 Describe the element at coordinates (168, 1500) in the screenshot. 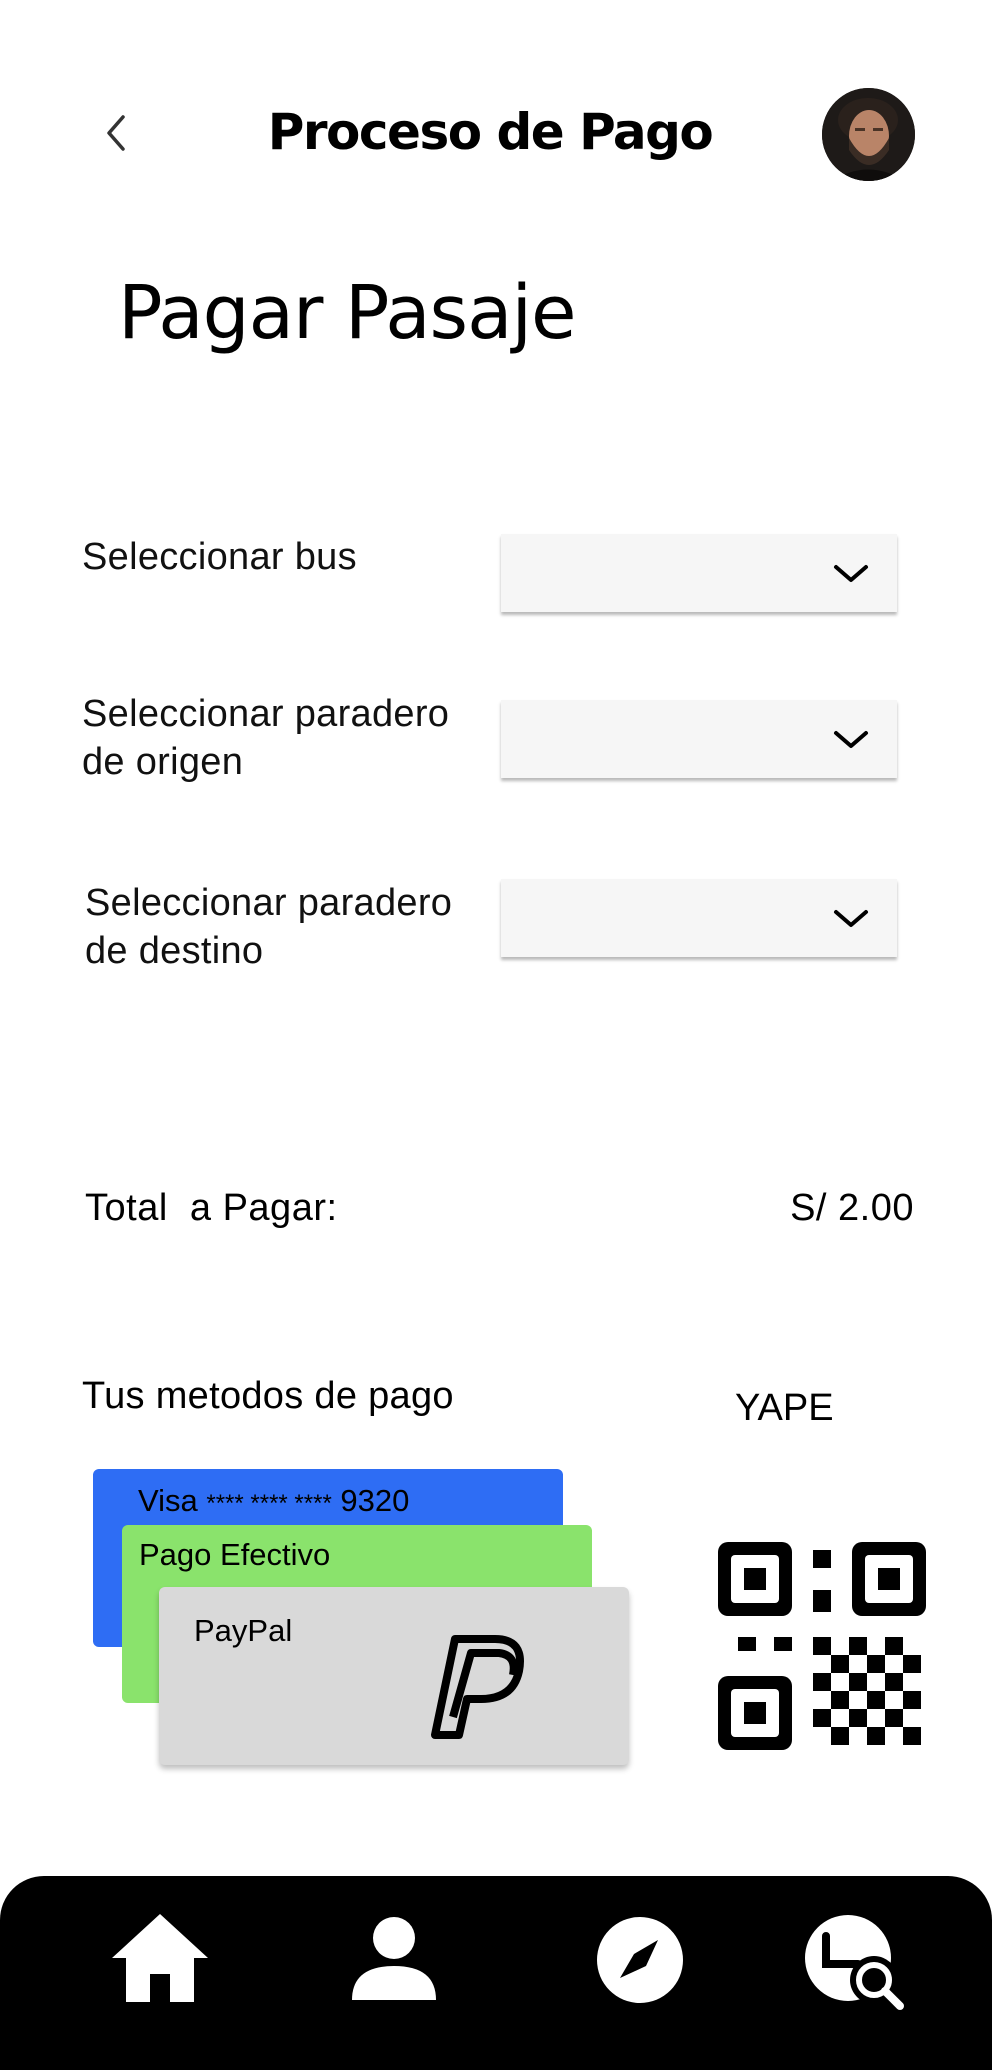

I see `visa-card-prefix: Visa` at that location.